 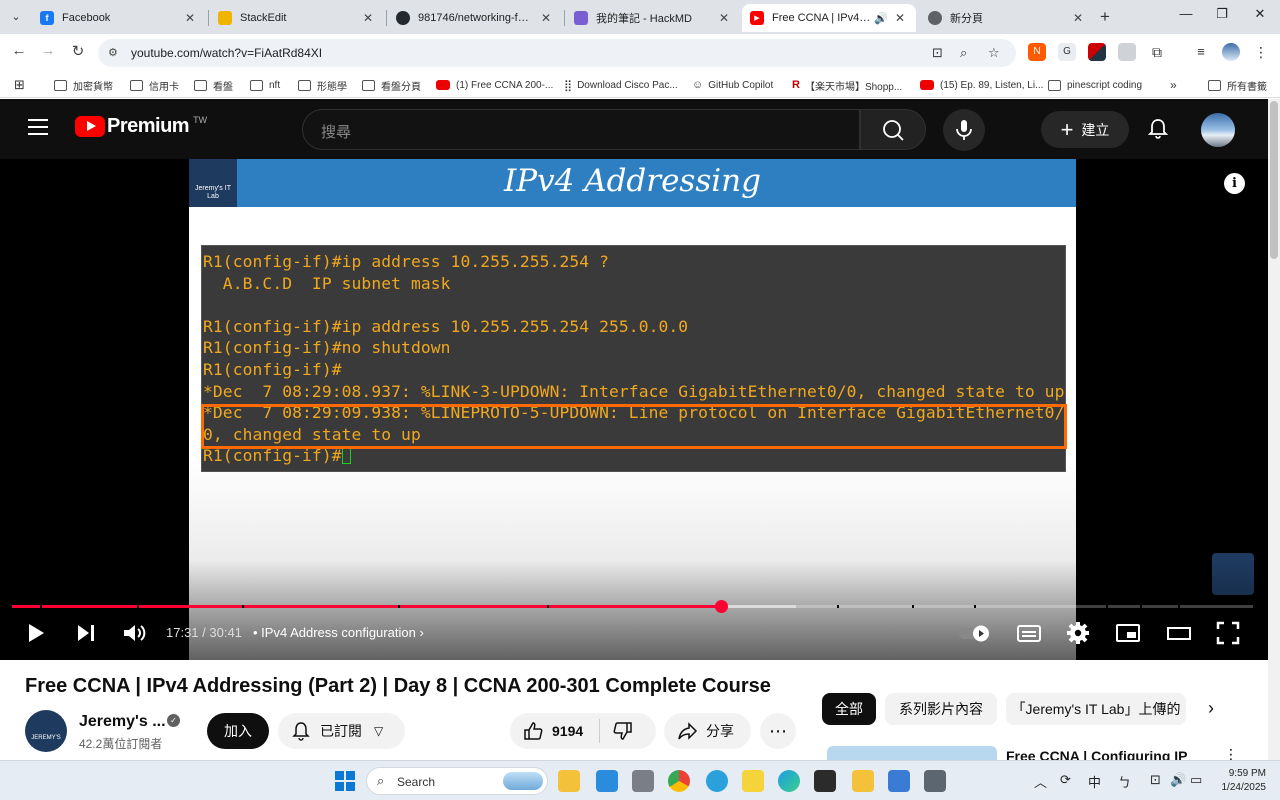 What do you see at coordinates (1274, 180) in the screenshot?
I see `scrollbar-thumb` at bounding box center [1274, 180].